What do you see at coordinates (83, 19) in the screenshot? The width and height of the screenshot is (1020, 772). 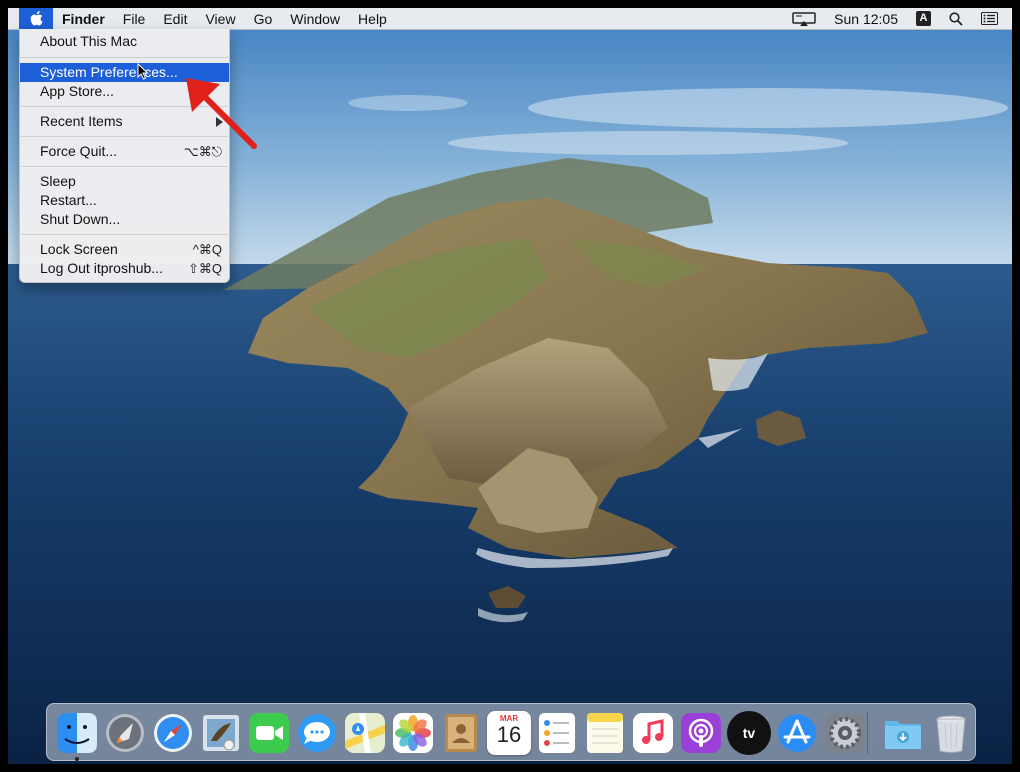 I see `menu-finder: Finder` at bounding box center [83, 19].